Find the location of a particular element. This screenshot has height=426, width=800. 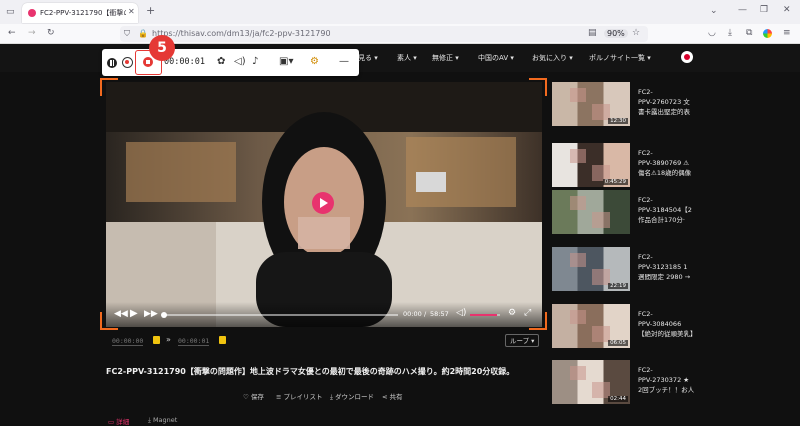

rewind-icon: ◀◀ is located at coordinates (121, 314).